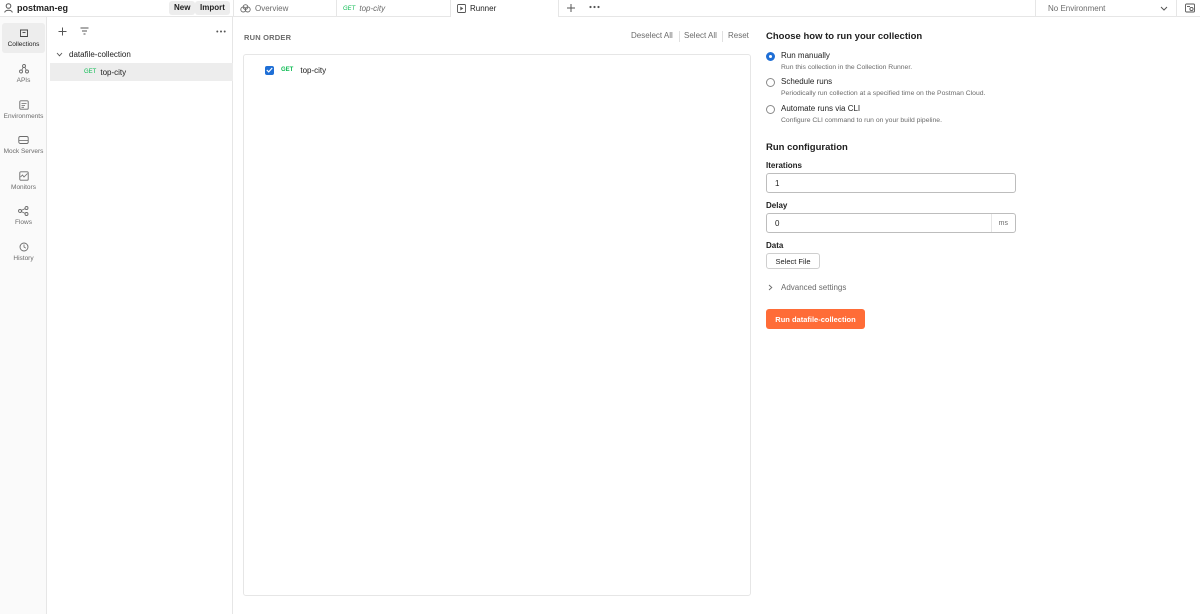 The height and width of the screenshot is (614, 1200). What do you see at coordinates (461, 8) in the screenshot?
I see `runner-icon` at bounding box center [461, 8].